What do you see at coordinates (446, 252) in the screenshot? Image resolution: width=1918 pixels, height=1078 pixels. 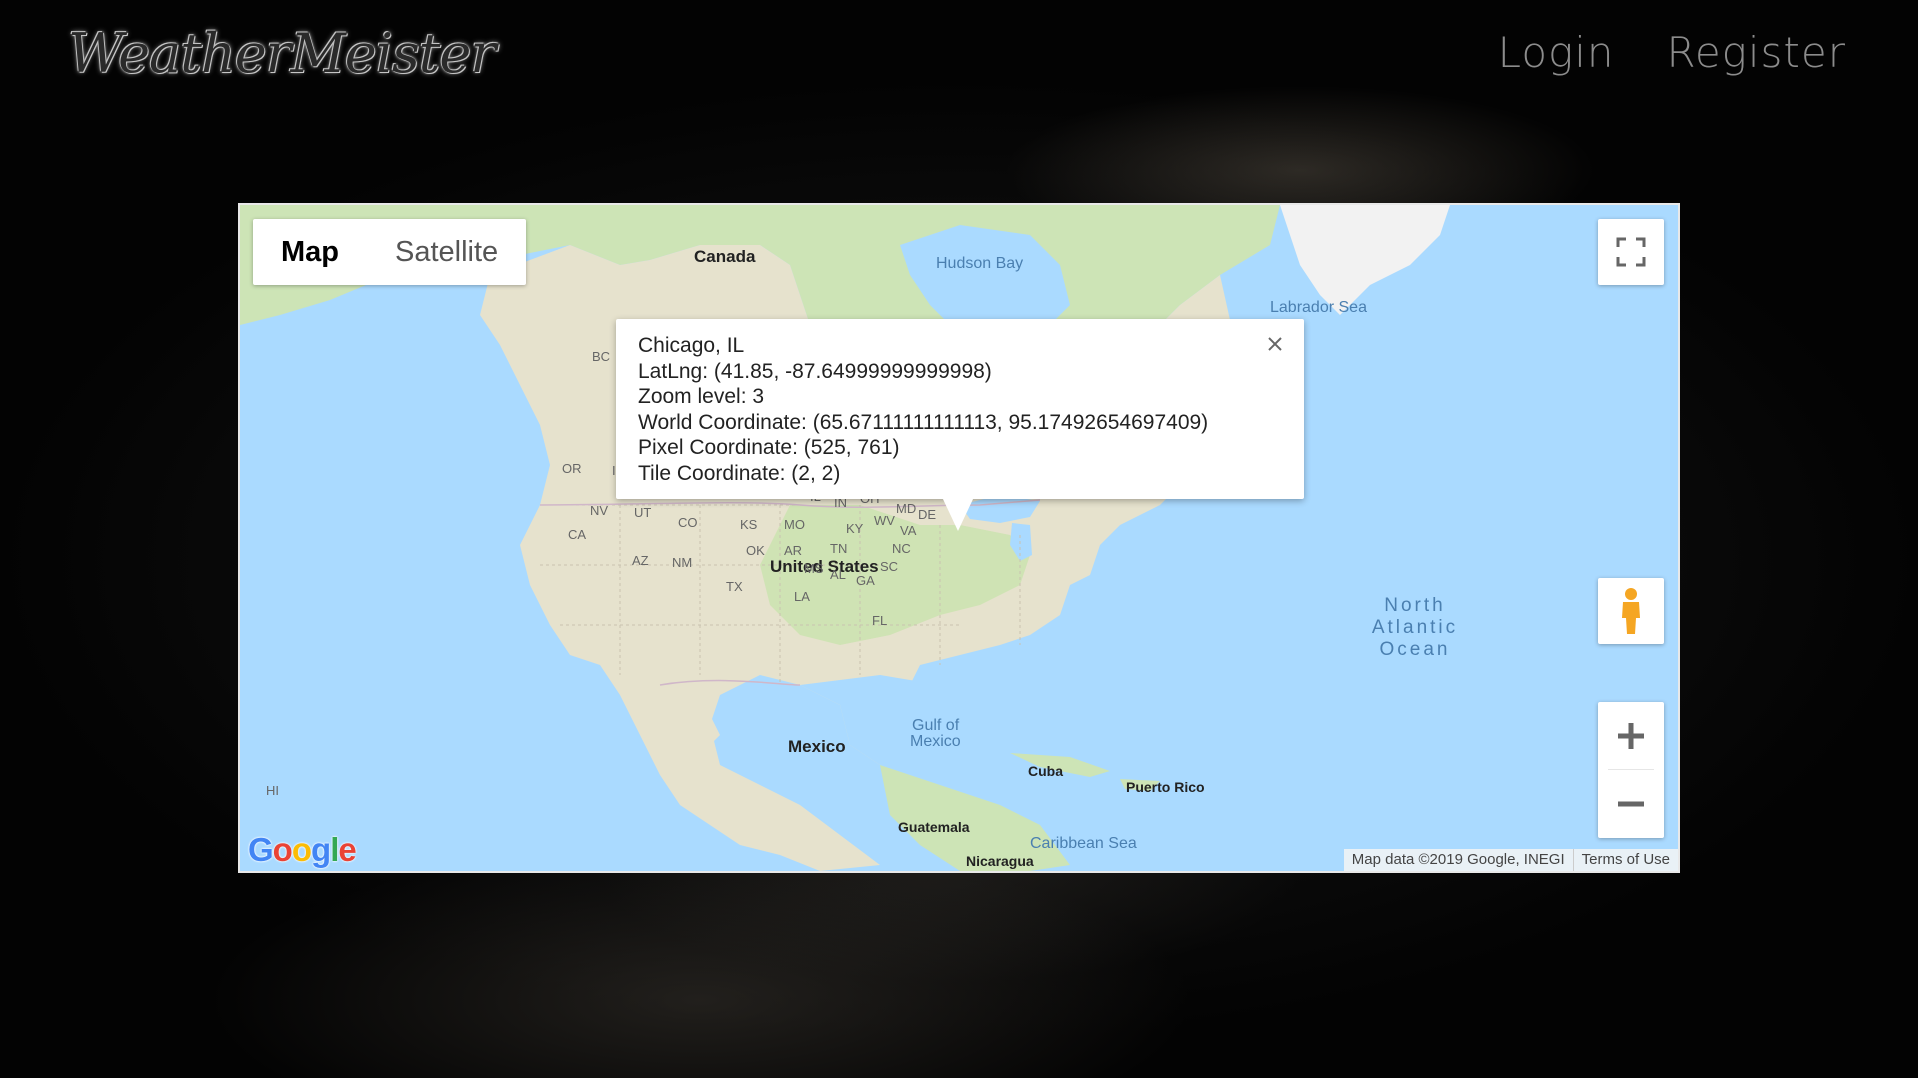 I see `map-type-satellite-button: Satellite` at bounding box center [446, 252].